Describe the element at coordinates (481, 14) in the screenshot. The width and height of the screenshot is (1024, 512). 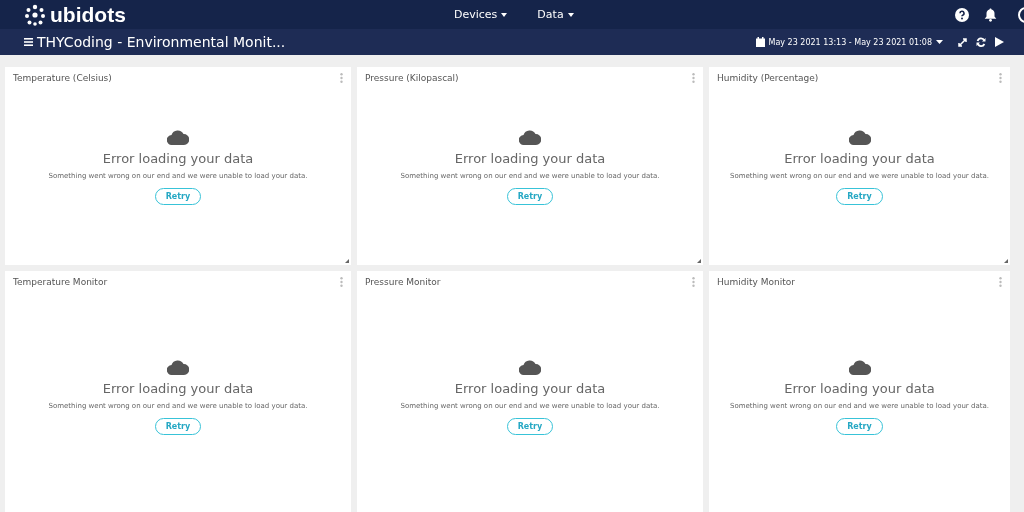
I see `nav-menu: Devices` at that location.